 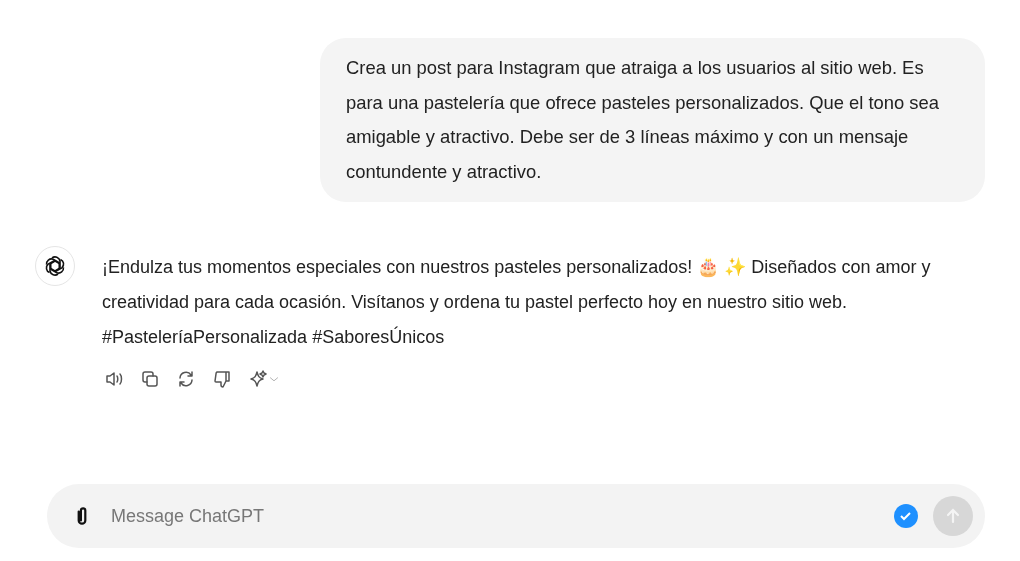 I want to click on message-composer: Message ChatGPT, so click(x=516, y=516).